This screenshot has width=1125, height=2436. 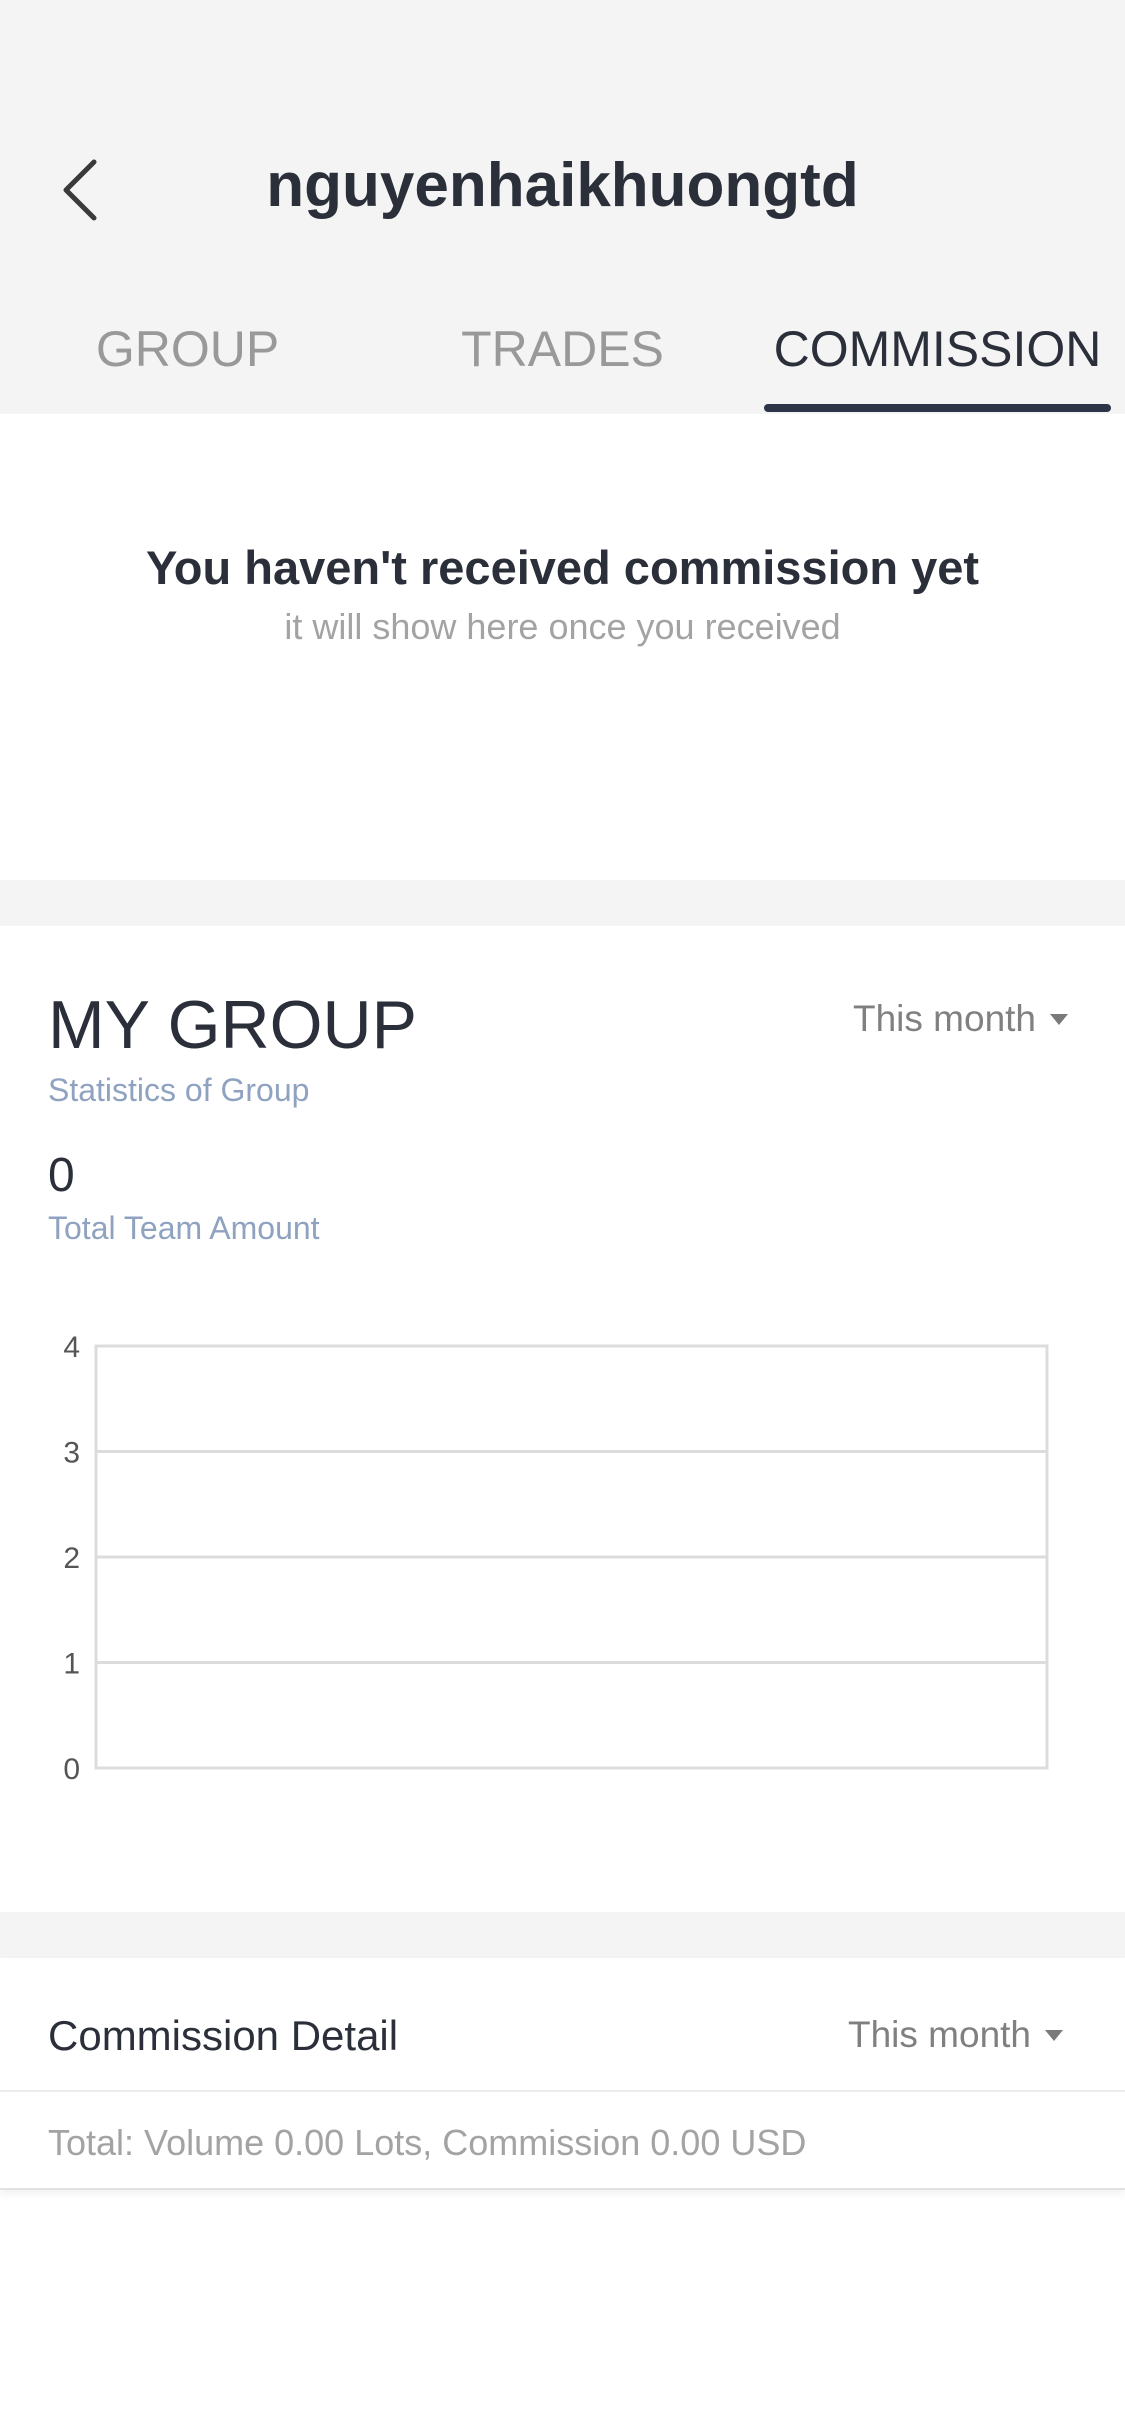 I want to click on y-tick-label: 4, so click(x=71, y=1347).